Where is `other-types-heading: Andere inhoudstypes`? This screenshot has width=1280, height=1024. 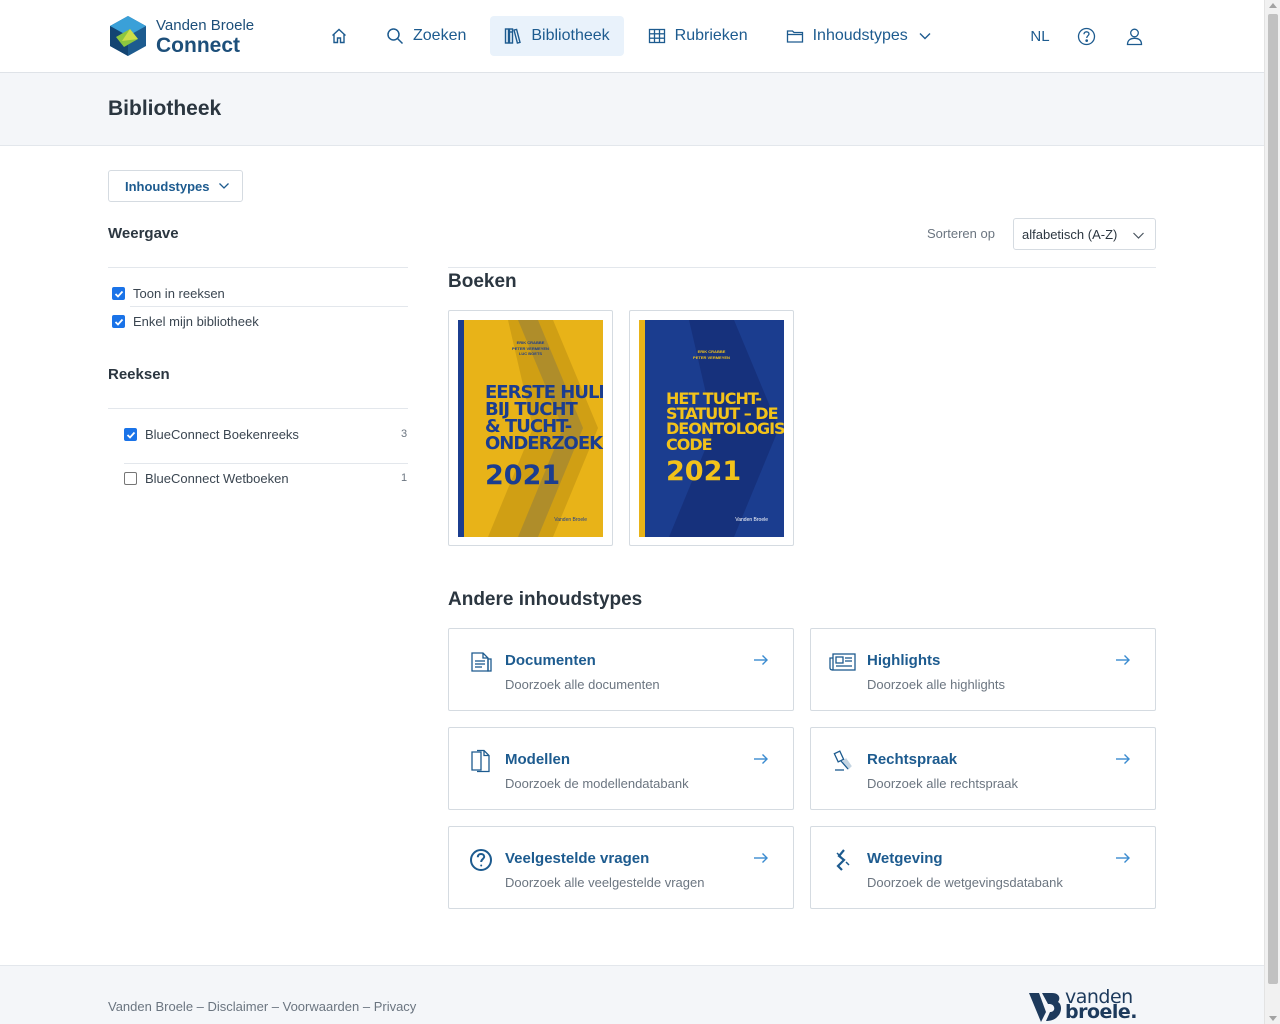
other-types-heading: Andere inhoudstypes is located at coordinates (545, 599).